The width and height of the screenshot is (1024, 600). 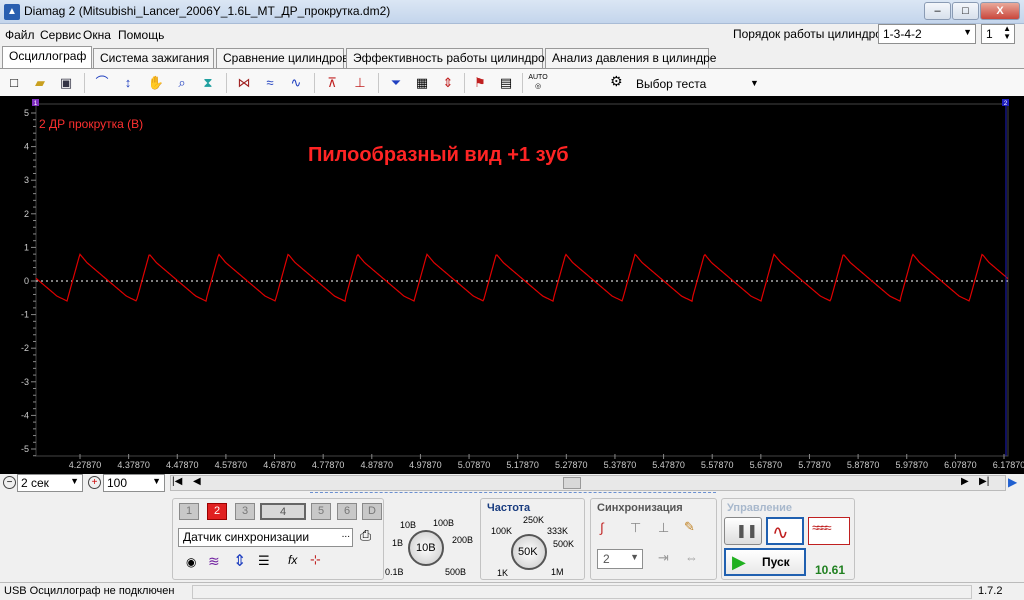 I want to click on freq-label-100k: 100K, so click(x=502, y=531).